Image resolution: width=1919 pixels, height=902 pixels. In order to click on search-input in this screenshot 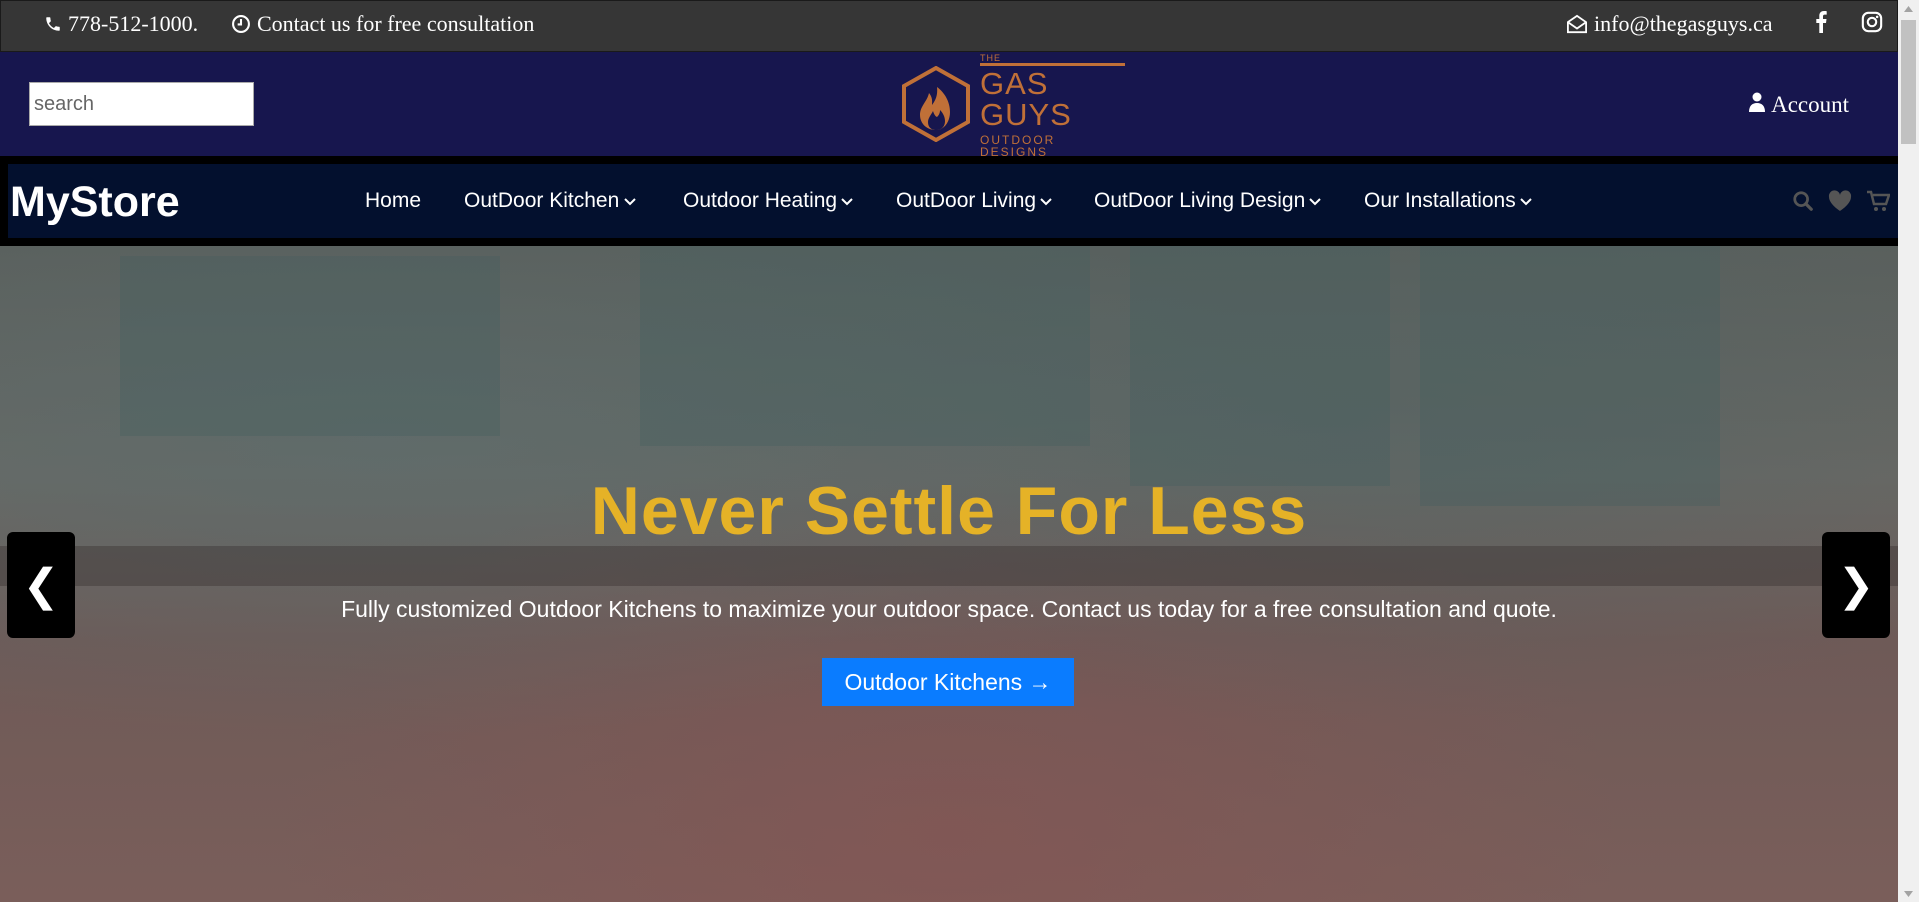, I will do `click(141, 104)`.